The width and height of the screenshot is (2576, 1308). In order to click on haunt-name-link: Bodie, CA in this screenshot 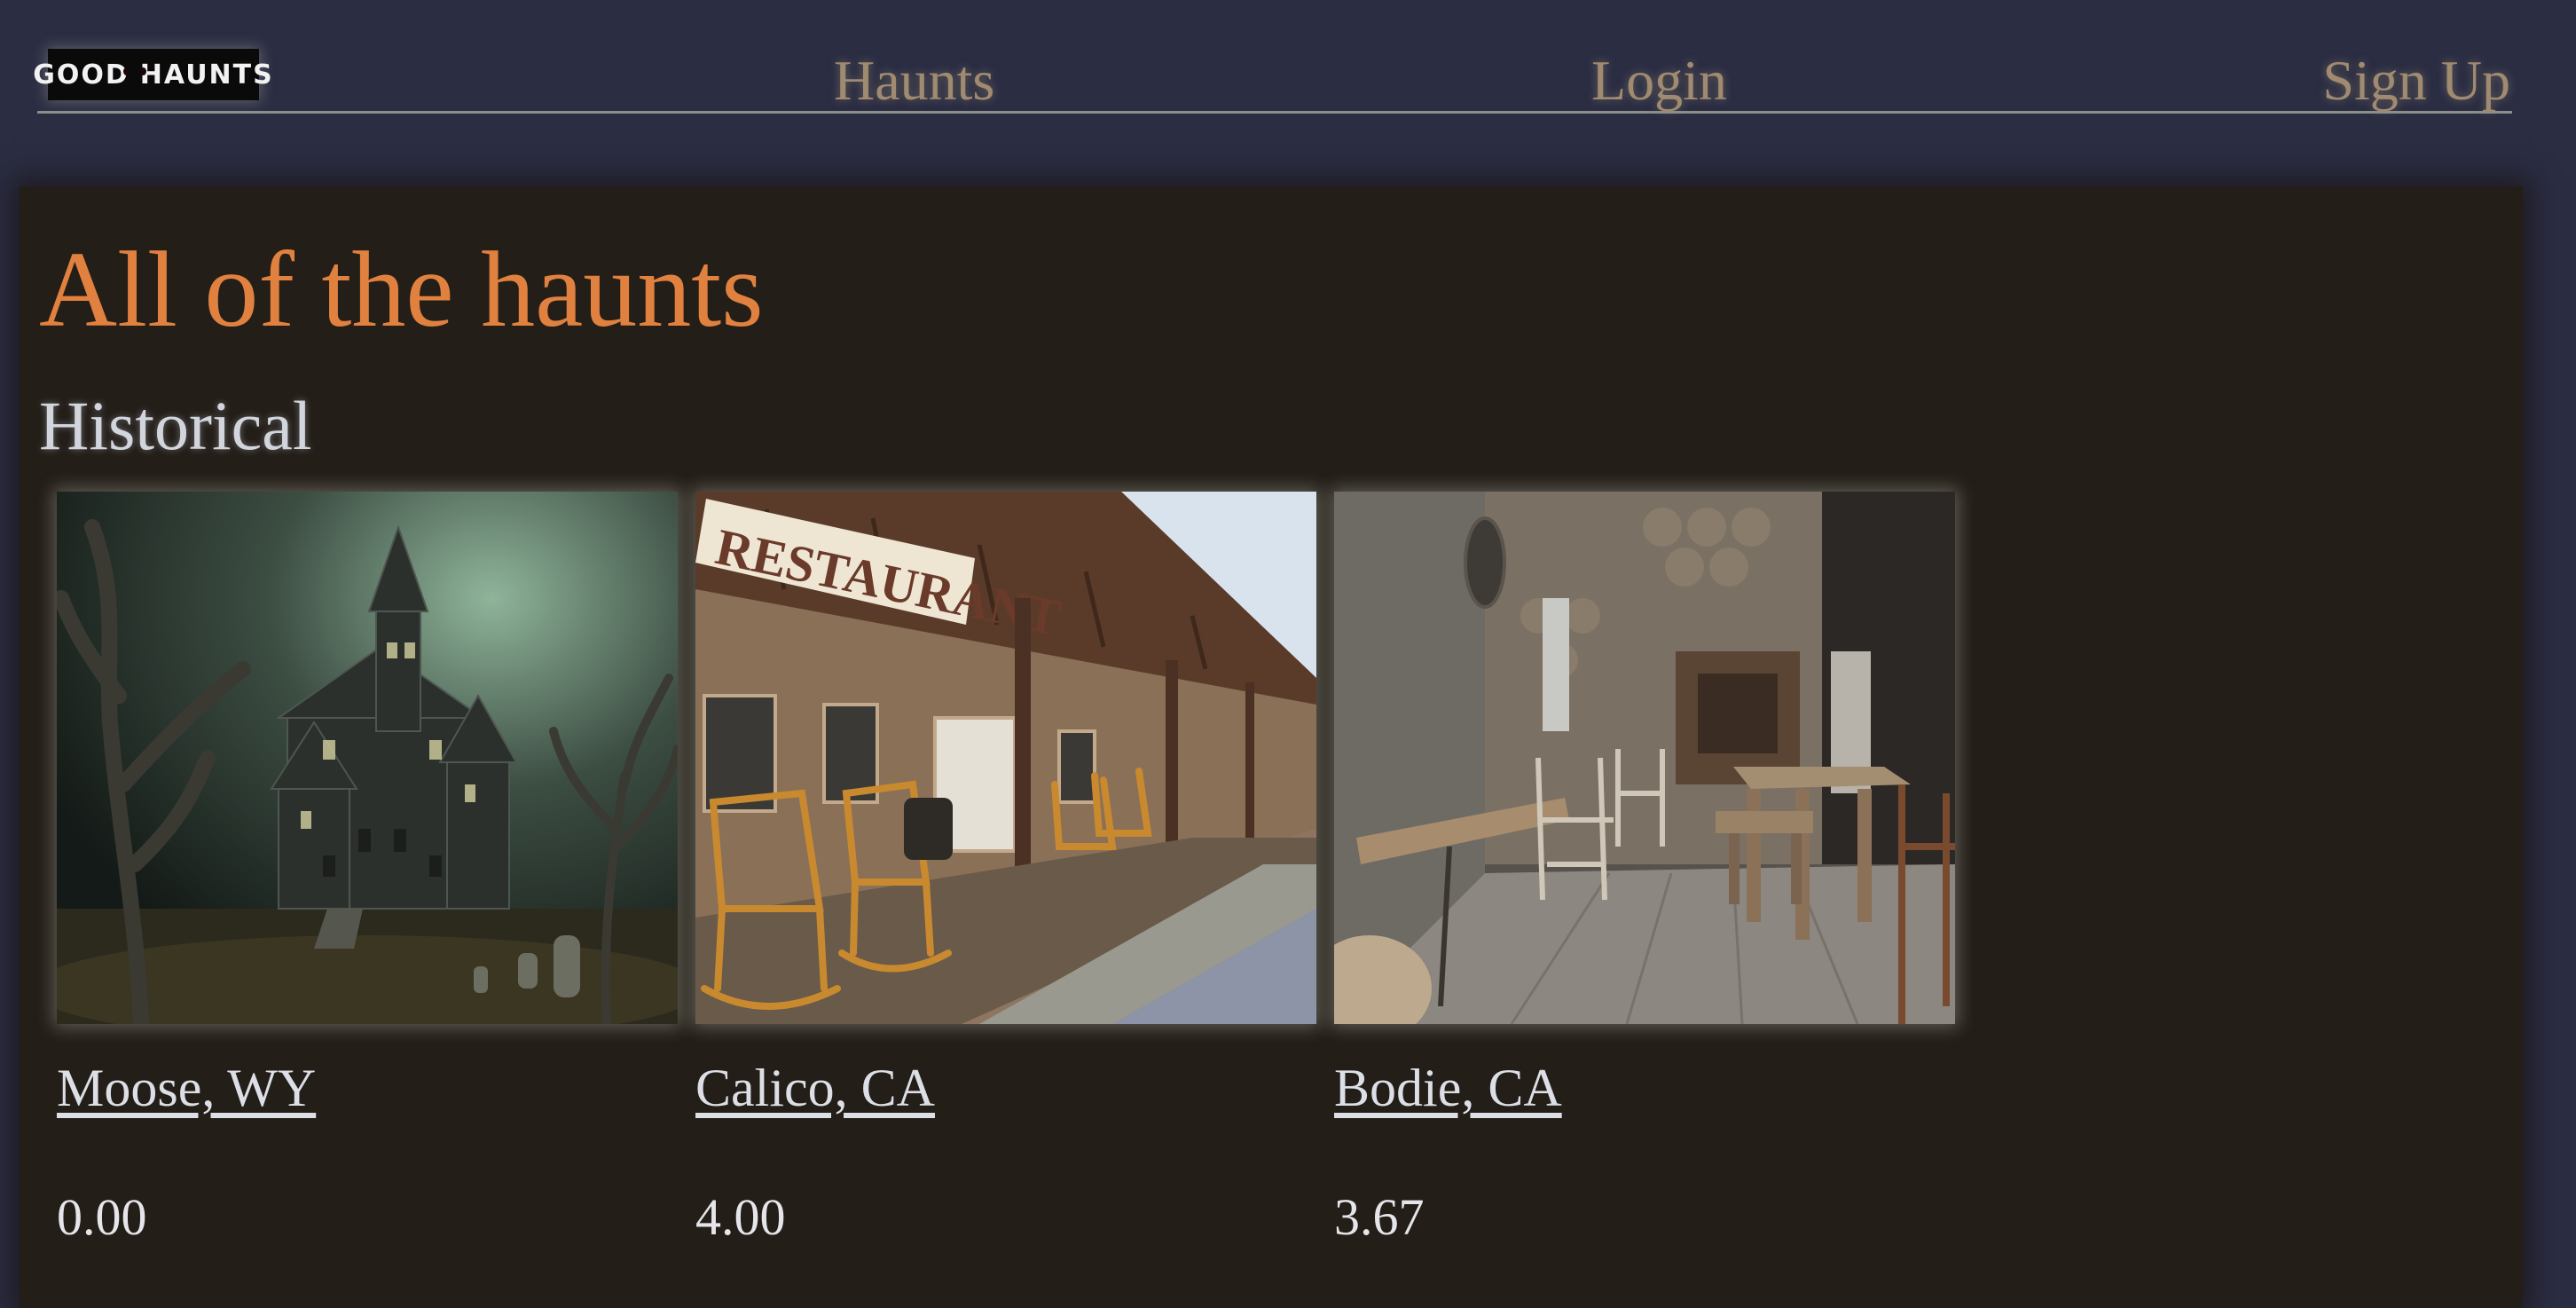, I will do `click(1448, 1088)`.